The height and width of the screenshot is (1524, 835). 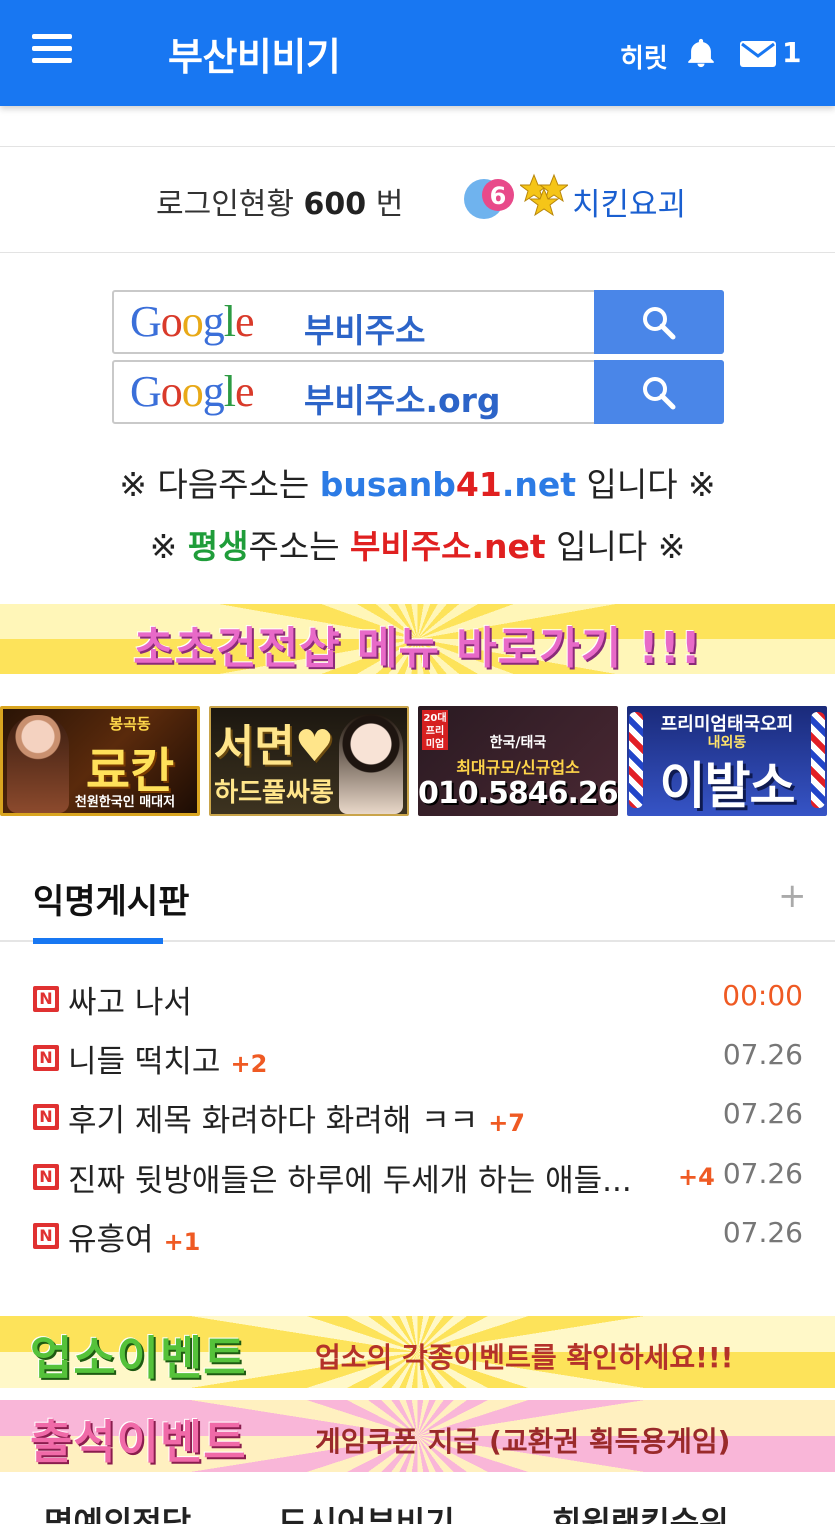 What do you see at coordinates (138, 1358) in the screenshot?
I see `event-title: 업소이벤트` at bounding box center [138, 1358].